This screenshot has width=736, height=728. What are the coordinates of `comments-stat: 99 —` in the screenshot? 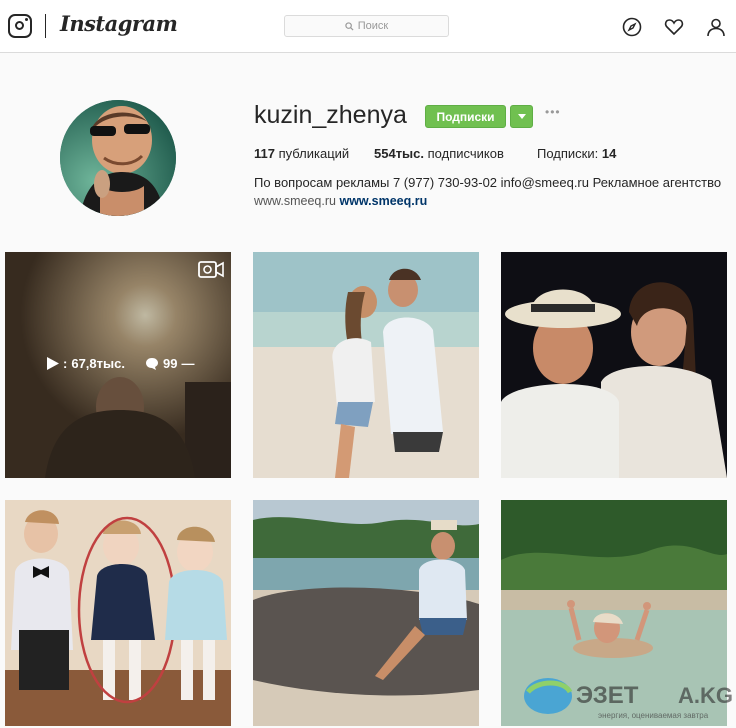 It's located at (169, 363).